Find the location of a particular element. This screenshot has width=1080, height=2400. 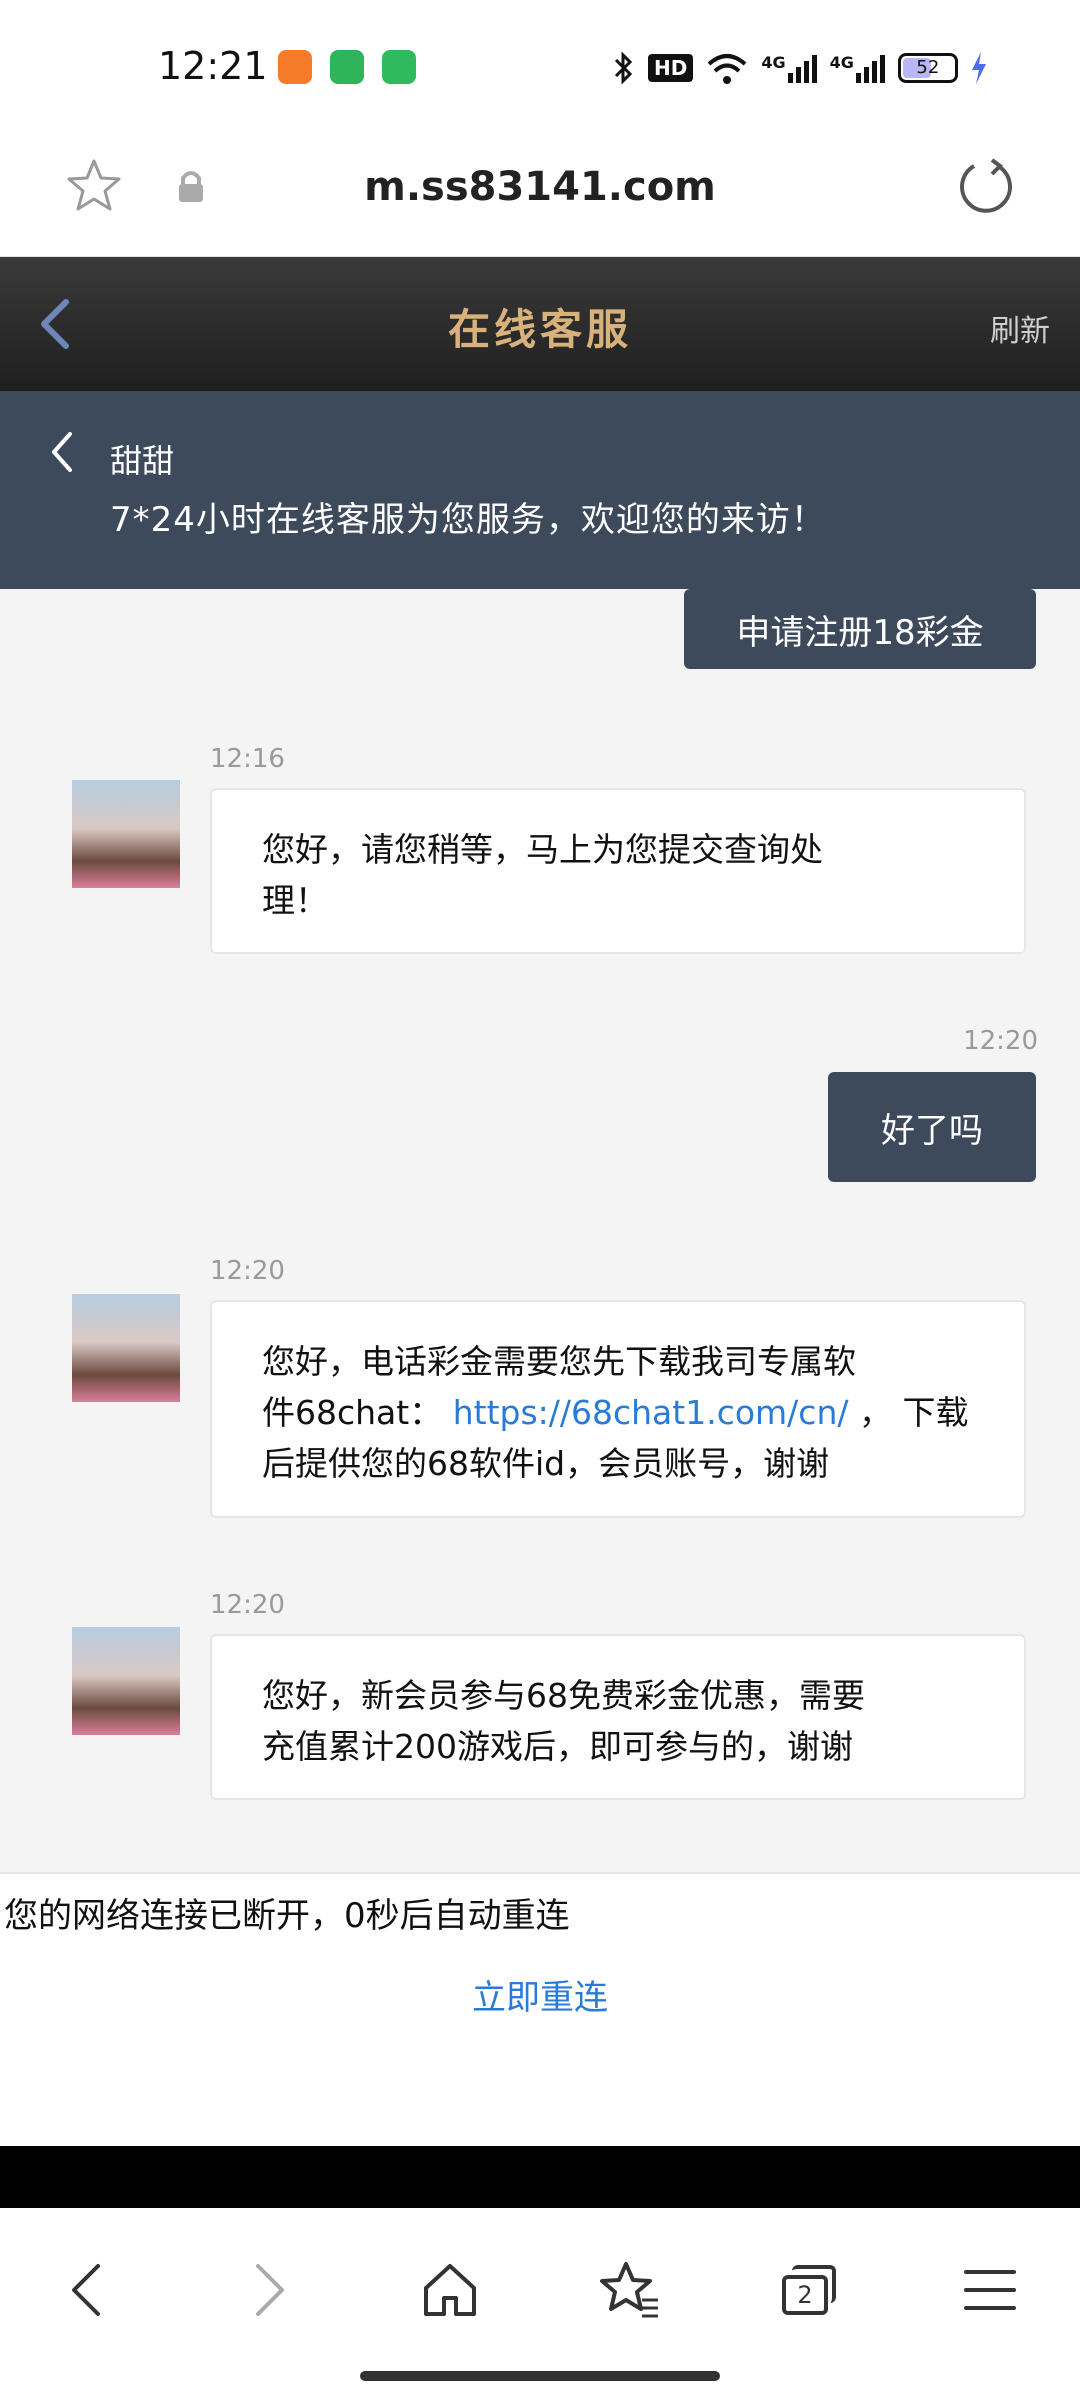

download-link: https://68chat1.com/cn/ is located at coordinates (651, 1412).